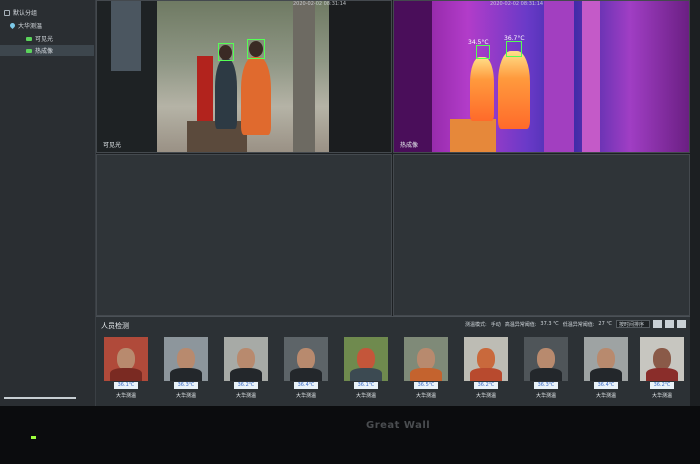 Image resolution: width=700 pixels, height=464 pixels. I want to click on tree-item-dahua-temp: 大华测温, so click(25, 25).